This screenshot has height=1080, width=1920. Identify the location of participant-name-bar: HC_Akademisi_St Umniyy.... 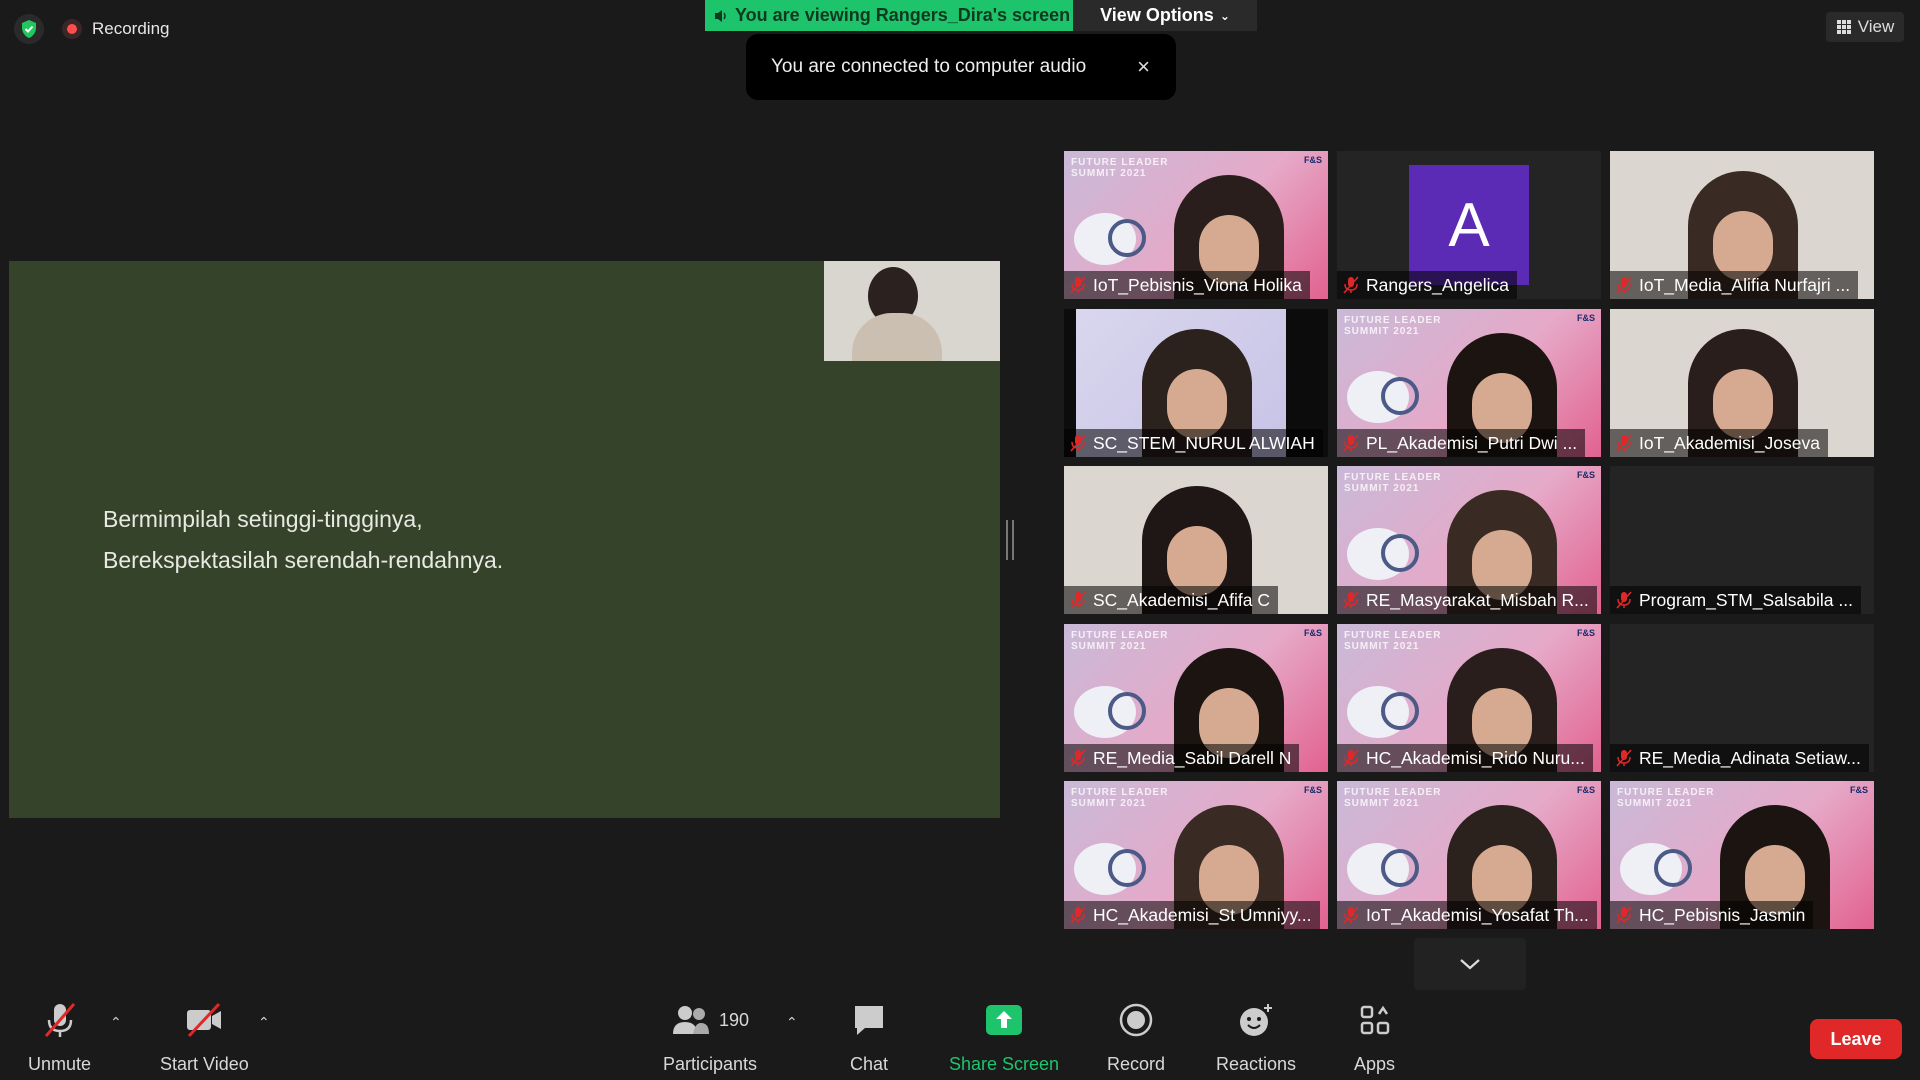
(1192, 915).